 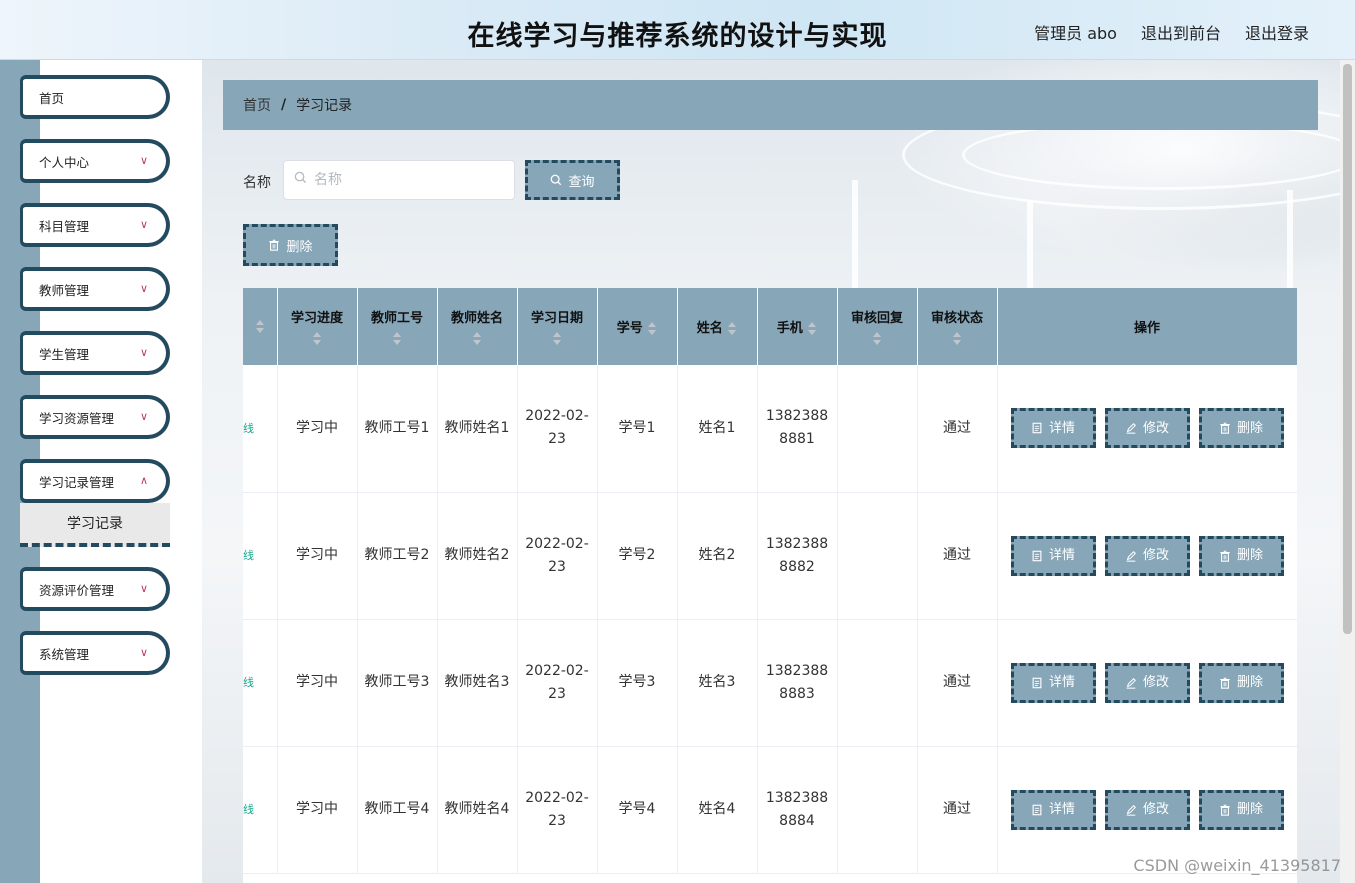 What do you see at coordinates (257, 105) in the screenshot?
I see `breadcrumb-home: 首页` at bounding box center [257, 105].